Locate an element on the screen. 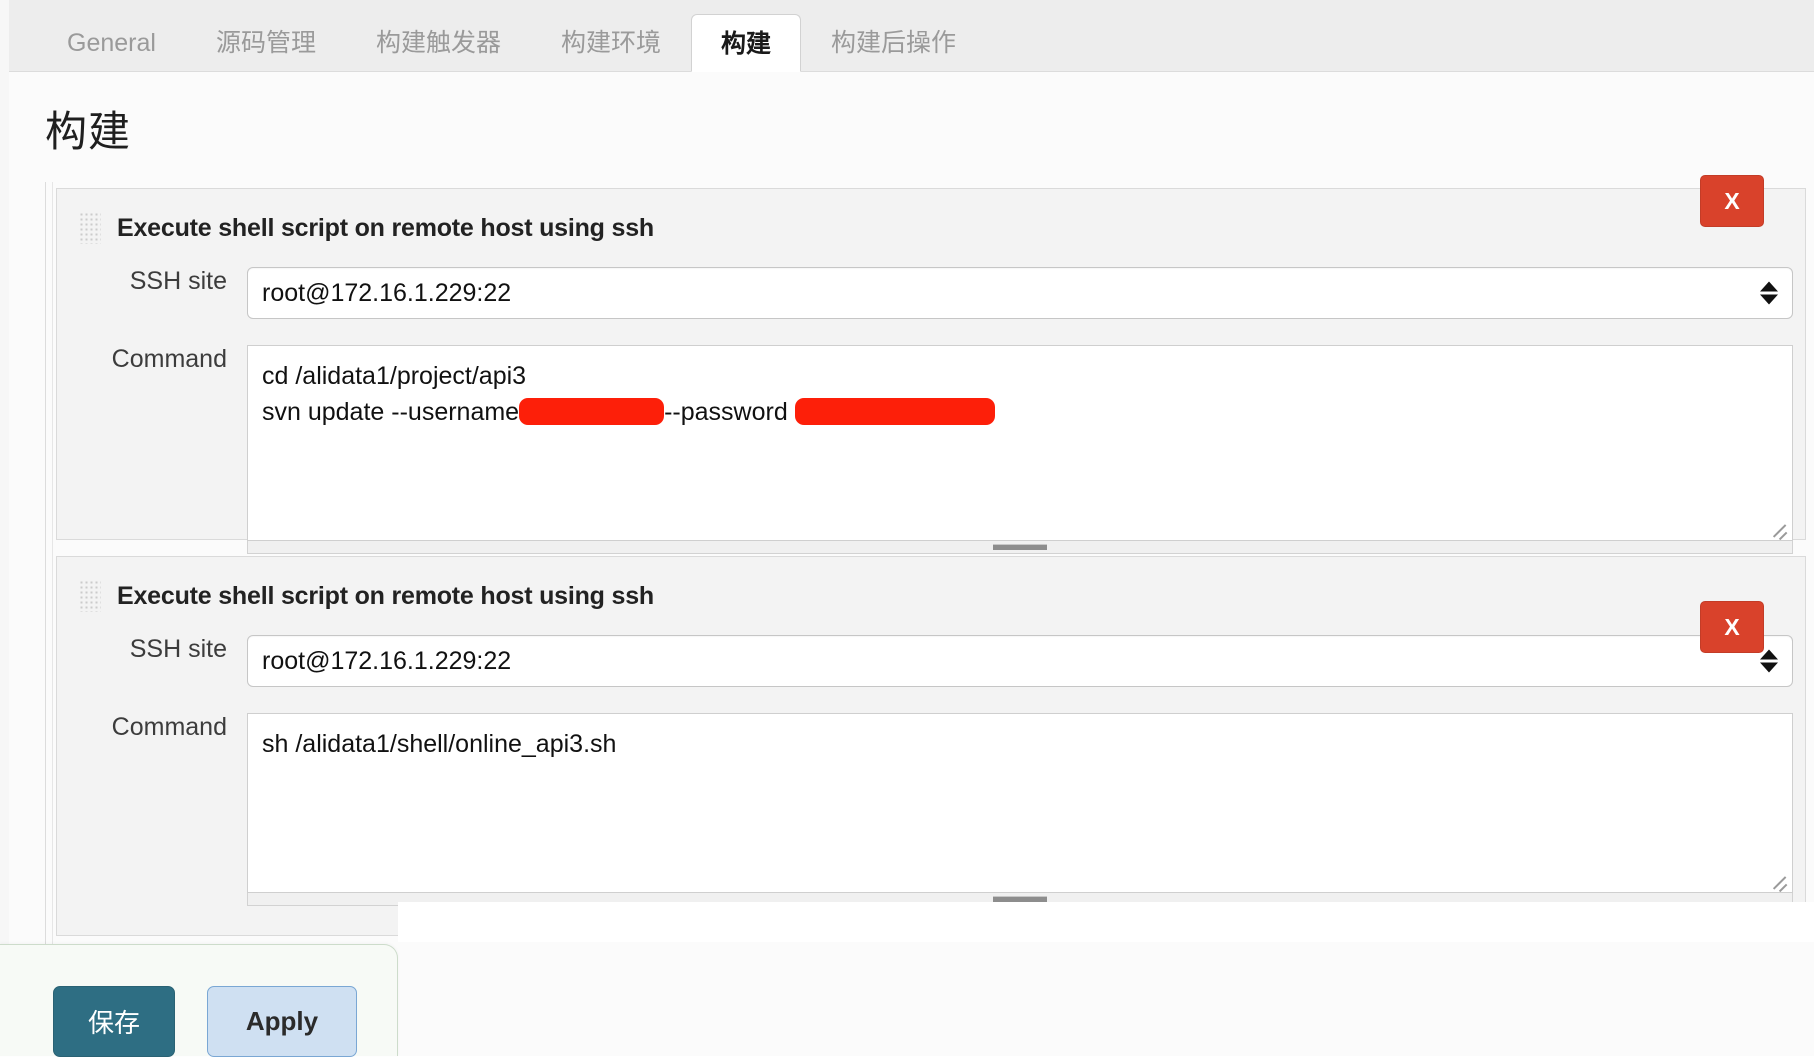 This screenshot has height=1057, width=1814. command-line-2-prefix: svn update --username is located at coordinates (391, 412).